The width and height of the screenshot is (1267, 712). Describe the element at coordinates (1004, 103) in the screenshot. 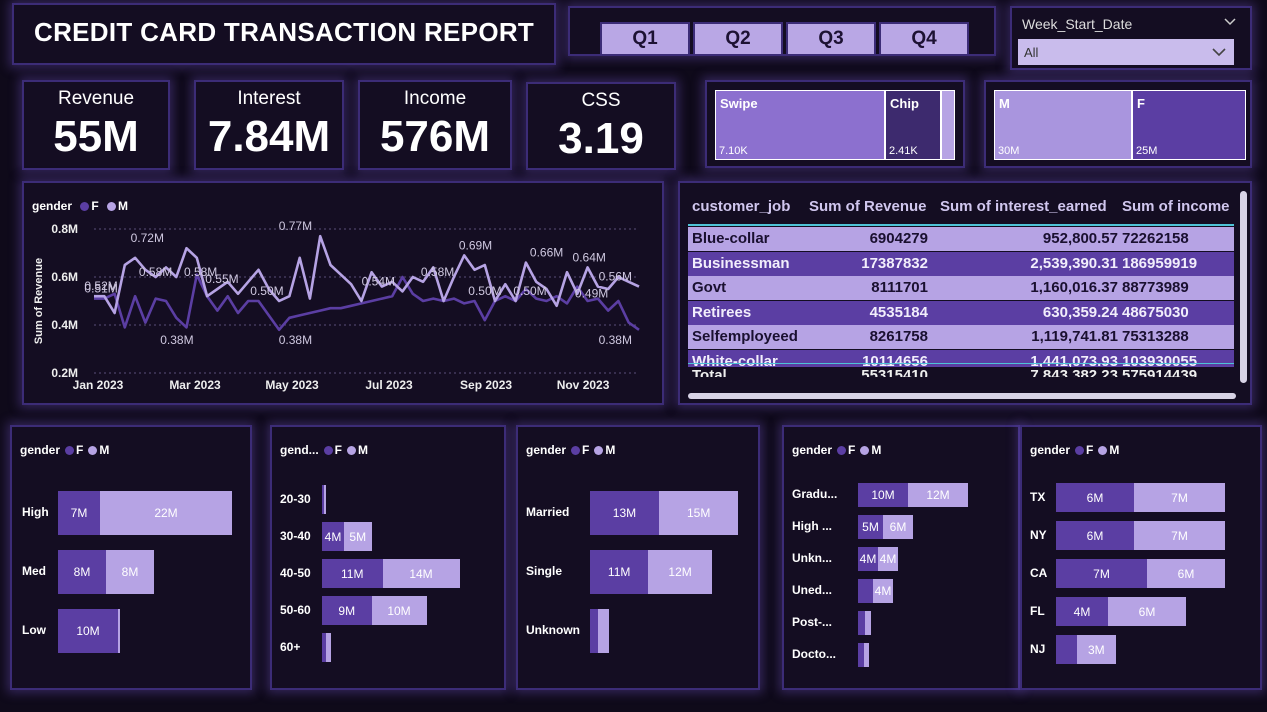

I see `tile-label: M` at that location.